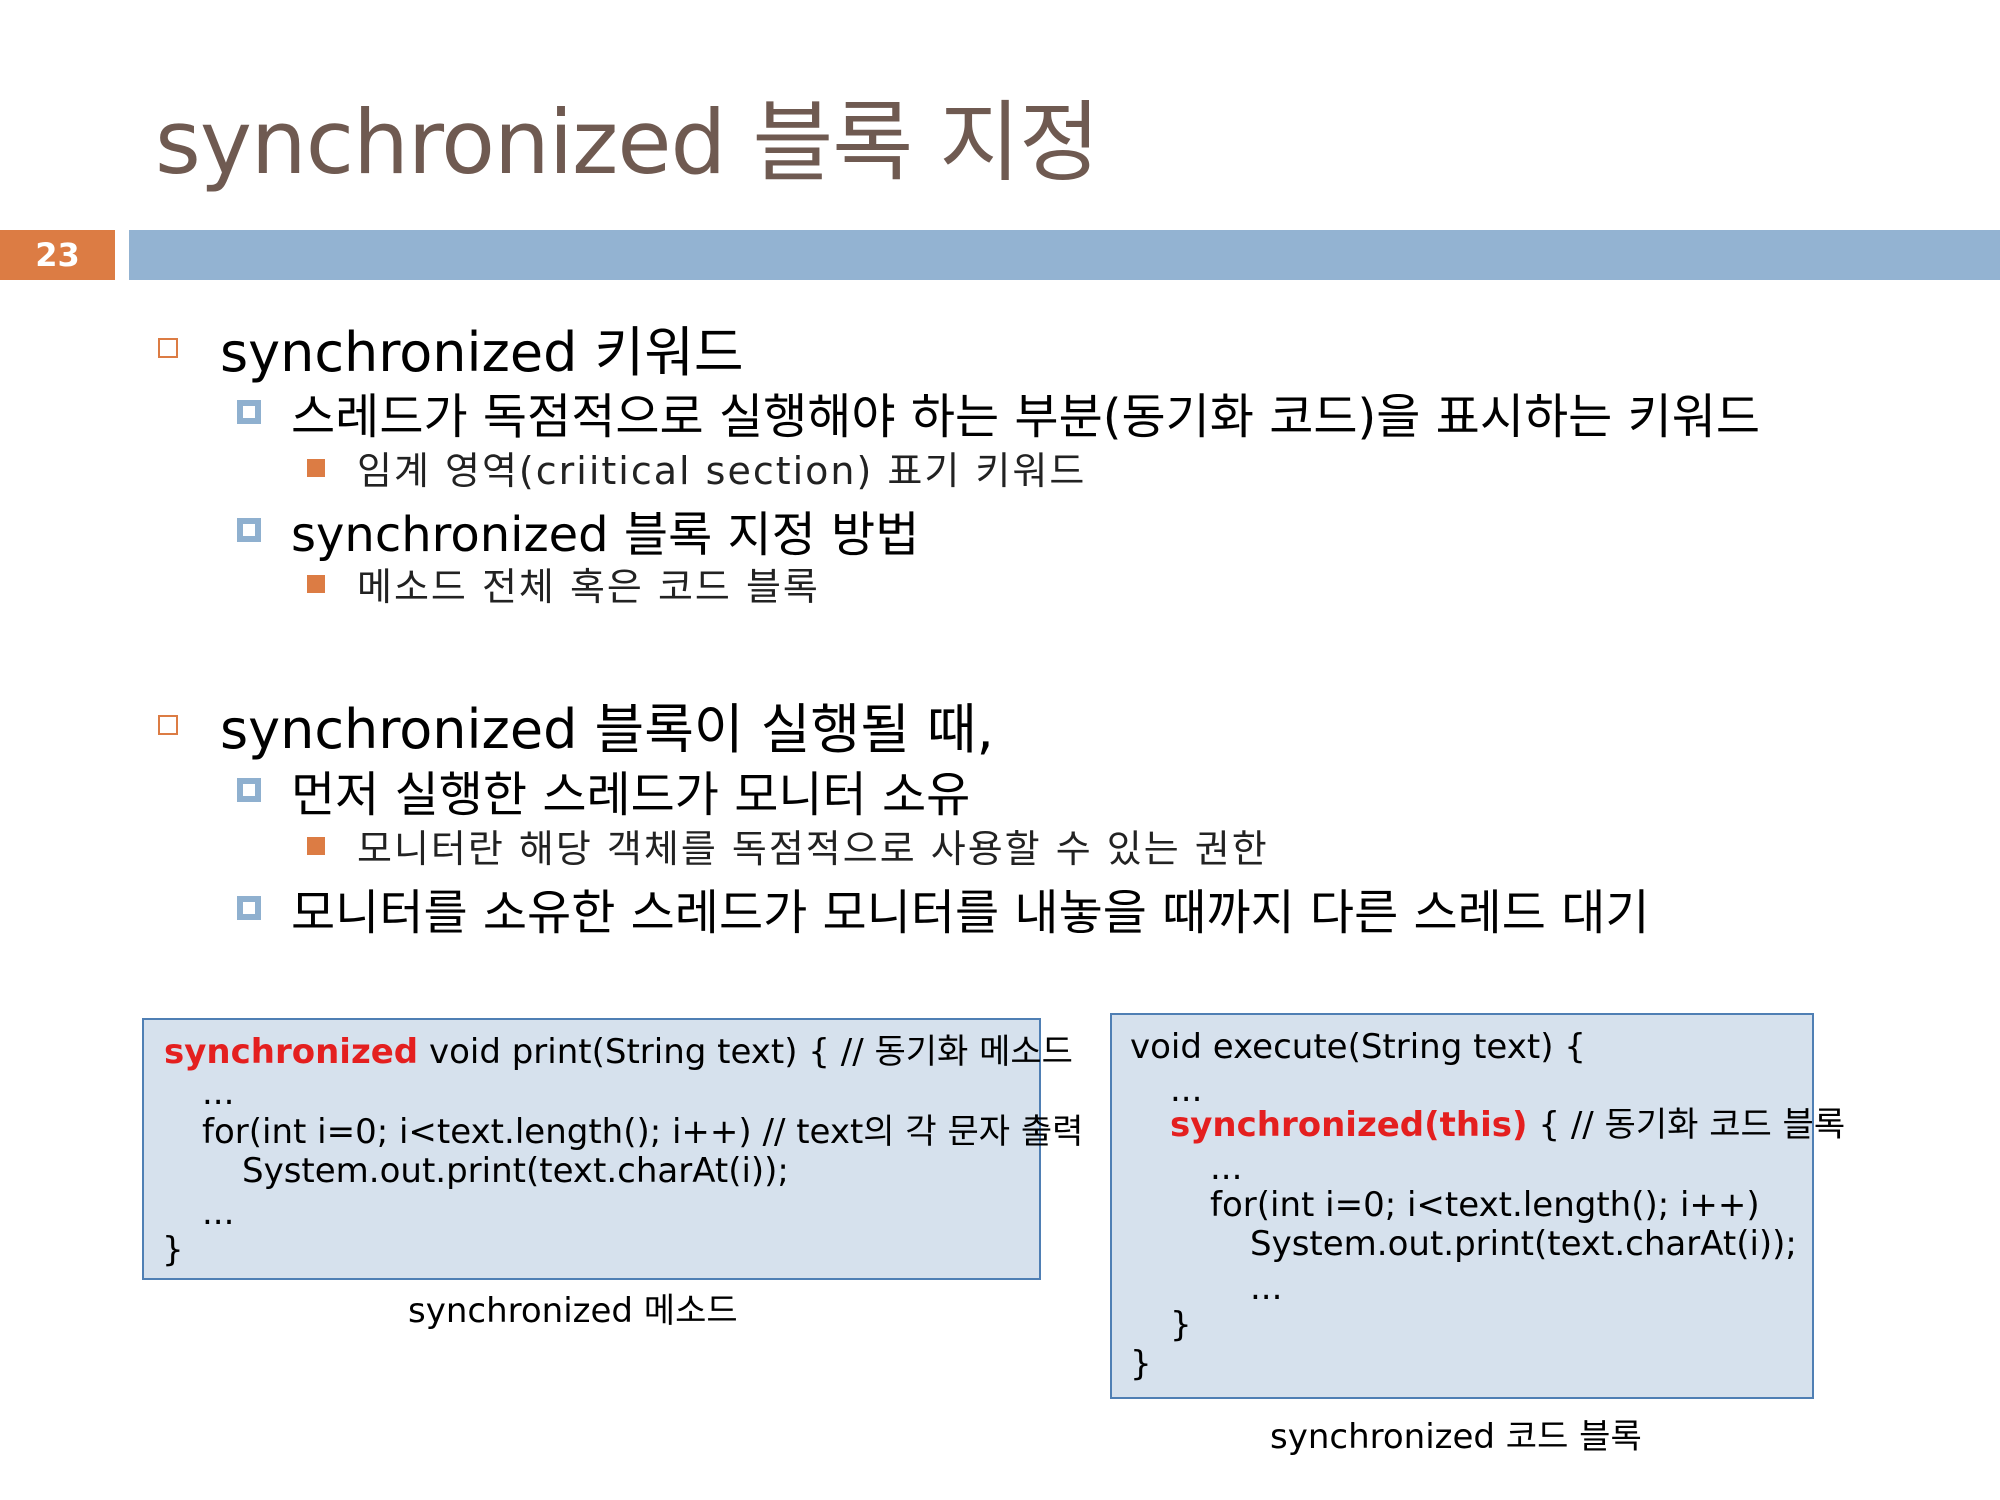 This screenshot has height=1500, width=2000. Describe the element at coordinates (627, 142) in the screenshot. I see `slide-title: synchronized 블록 지정` at that location.